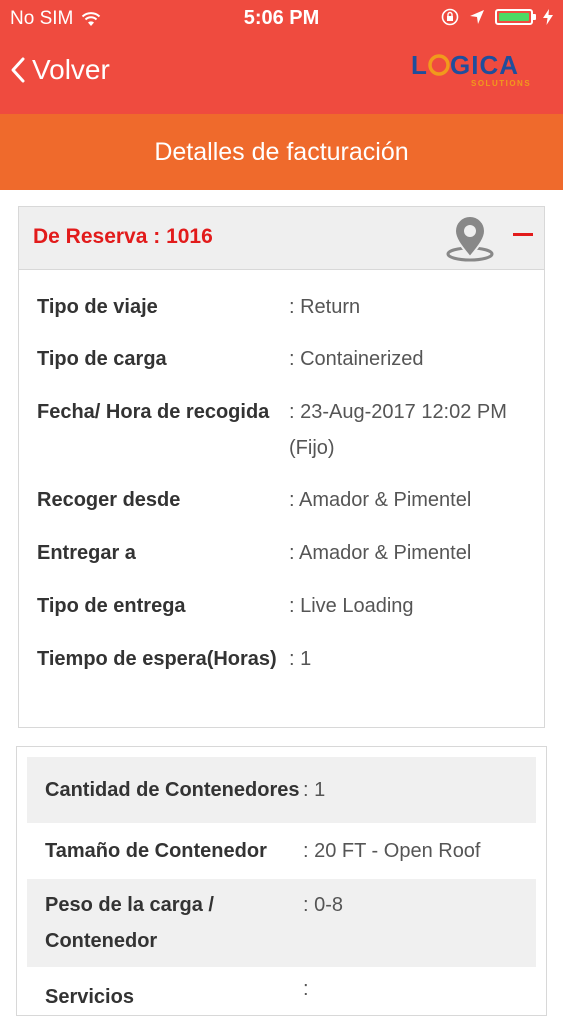  Describe the element at coordinates (172, 790) in the screenshot. I see `row-label: Cantidad de Contenedores` at that location.